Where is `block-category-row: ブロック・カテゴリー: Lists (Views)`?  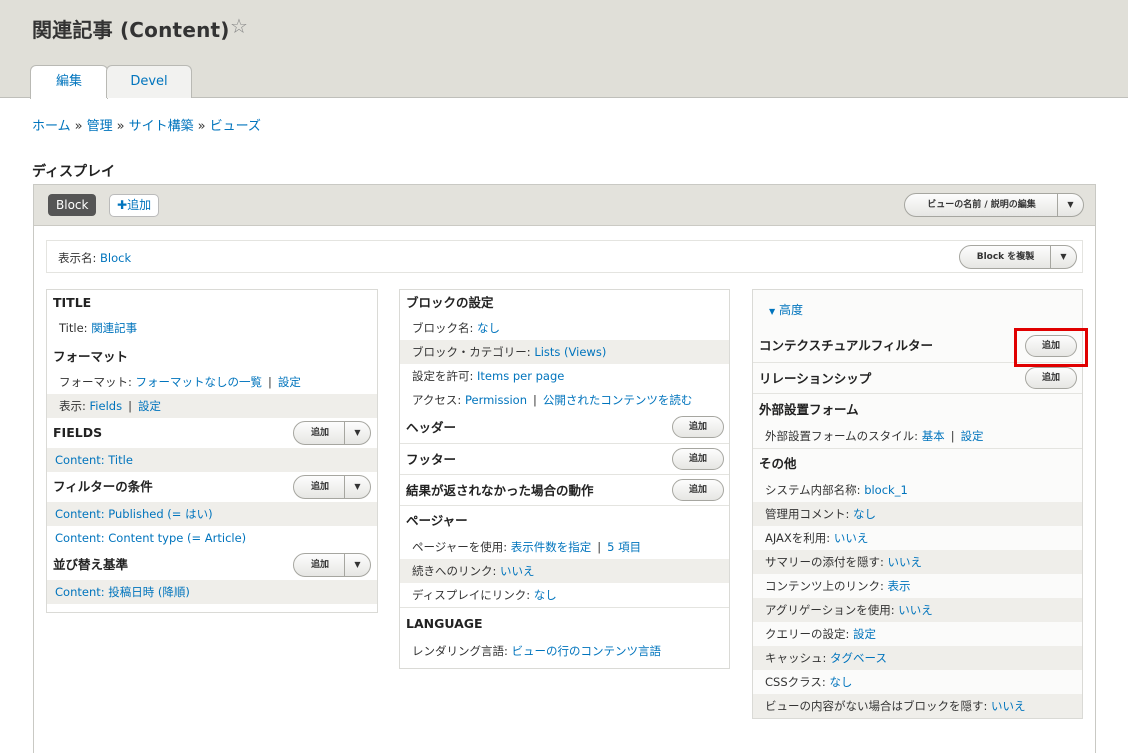
block-category-row: ブロック・カテゴリー: Lists (Views) is located at coordinates (564, 352).